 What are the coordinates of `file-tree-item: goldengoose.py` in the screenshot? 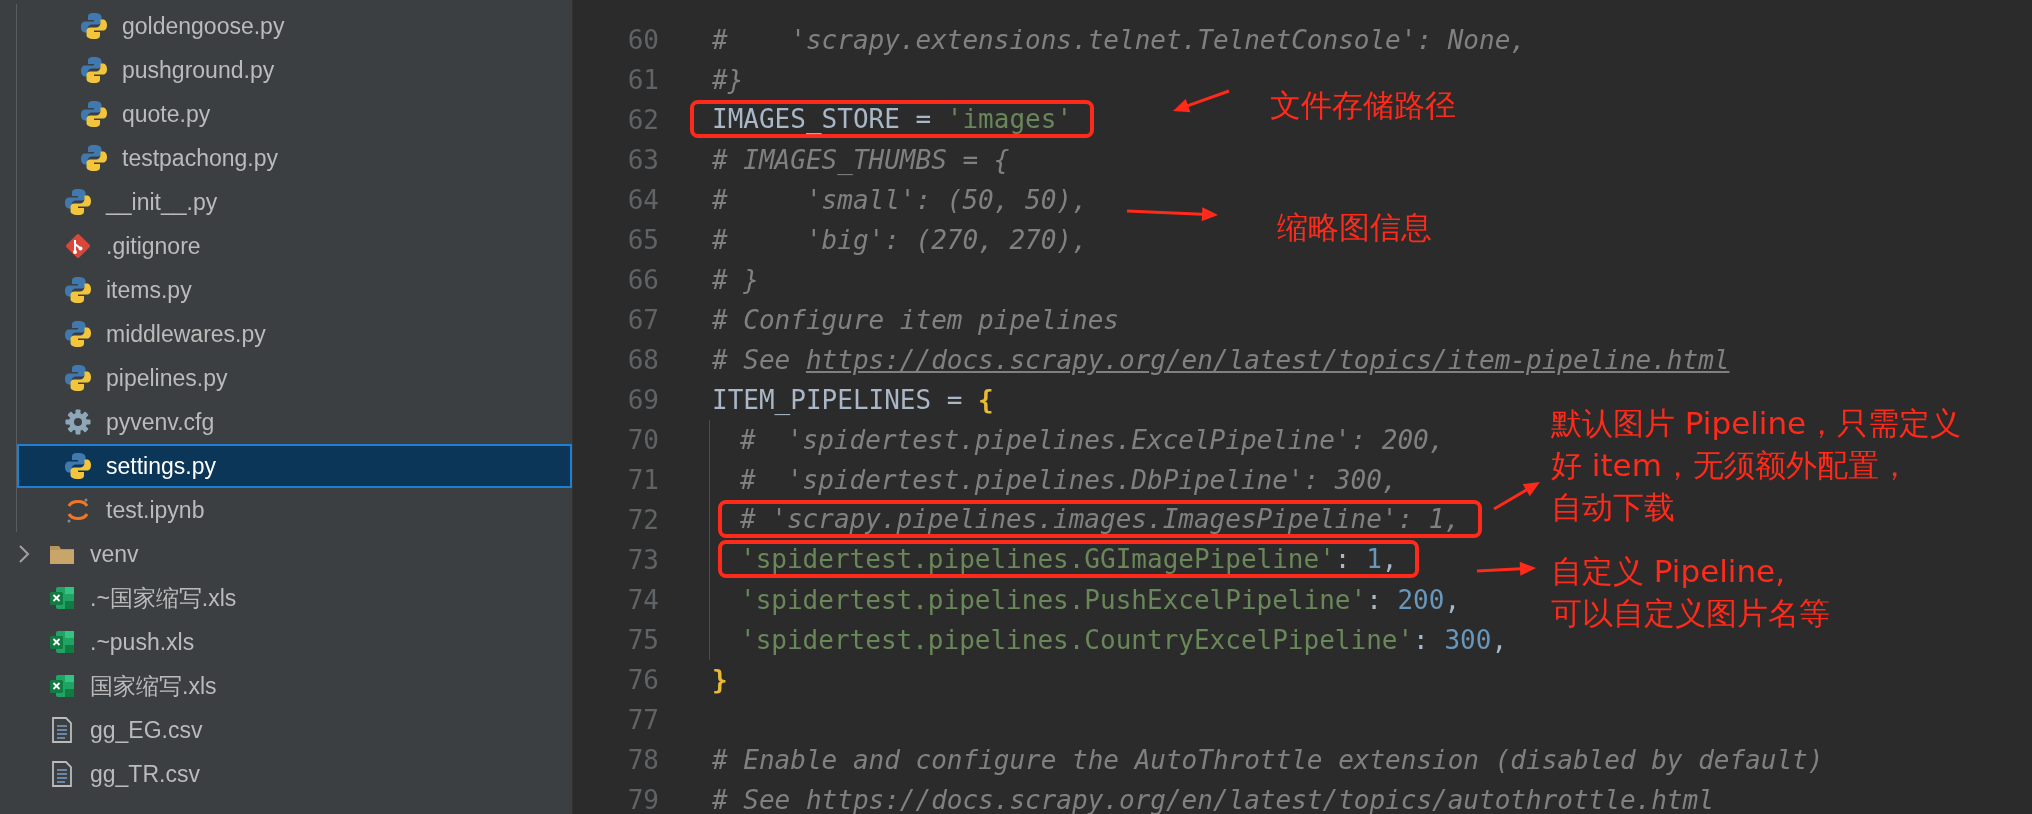 It's located at (294, 26).